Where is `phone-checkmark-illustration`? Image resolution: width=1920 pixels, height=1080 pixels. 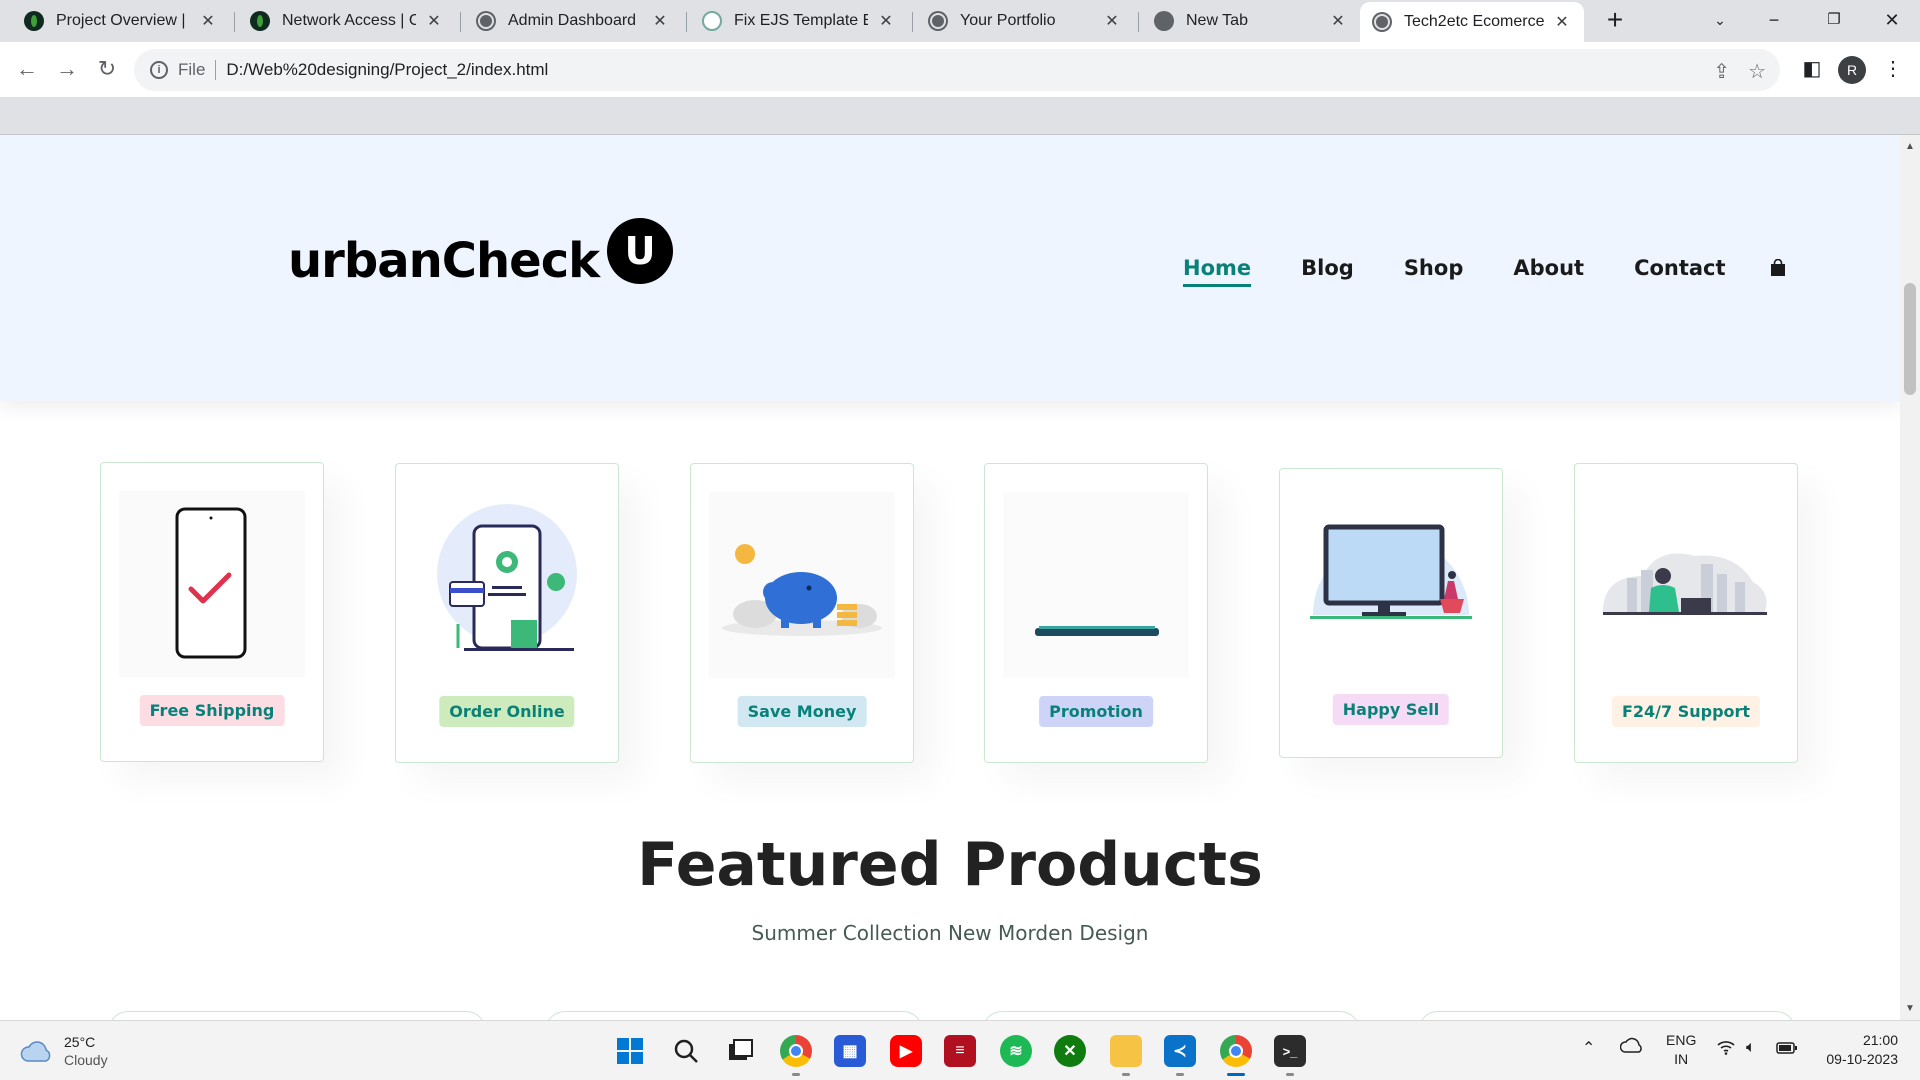
phone-checkmark-illustration is located at coordinates (212, 584).